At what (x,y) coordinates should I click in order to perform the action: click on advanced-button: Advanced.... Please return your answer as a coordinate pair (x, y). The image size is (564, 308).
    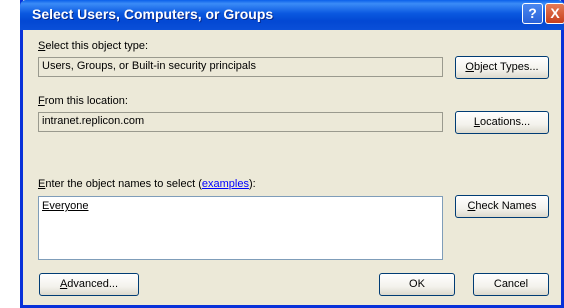
    Looking at the image, I should click on (89, 284).